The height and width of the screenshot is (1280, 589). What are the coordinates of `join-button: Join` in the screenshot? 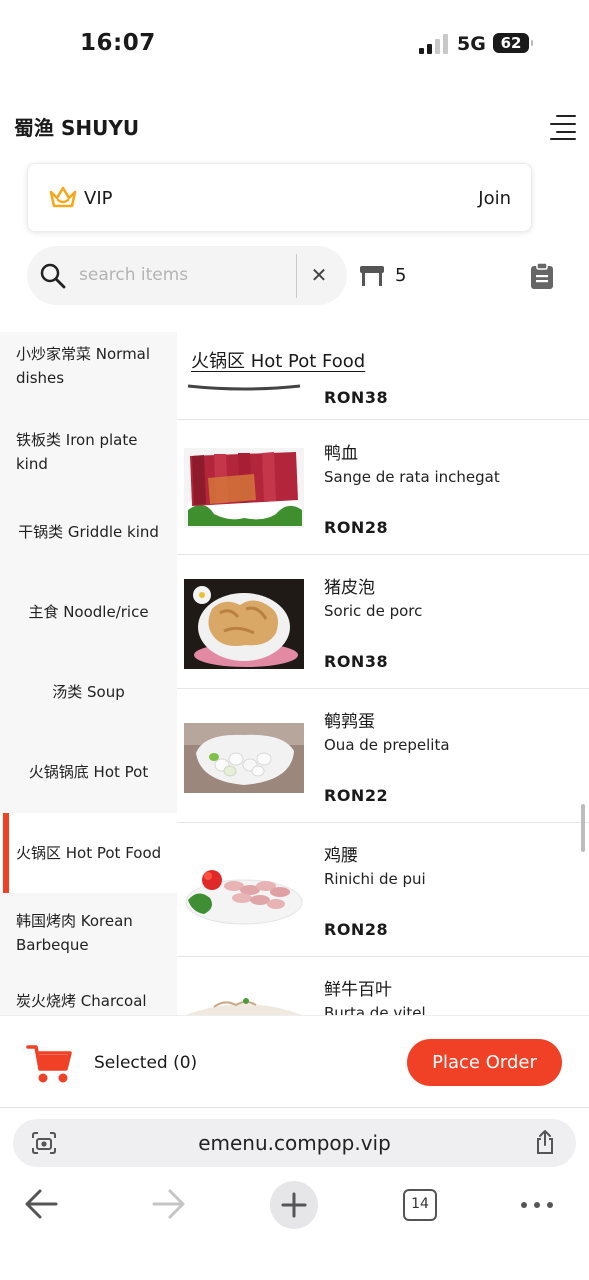 It's located at (494, 198).